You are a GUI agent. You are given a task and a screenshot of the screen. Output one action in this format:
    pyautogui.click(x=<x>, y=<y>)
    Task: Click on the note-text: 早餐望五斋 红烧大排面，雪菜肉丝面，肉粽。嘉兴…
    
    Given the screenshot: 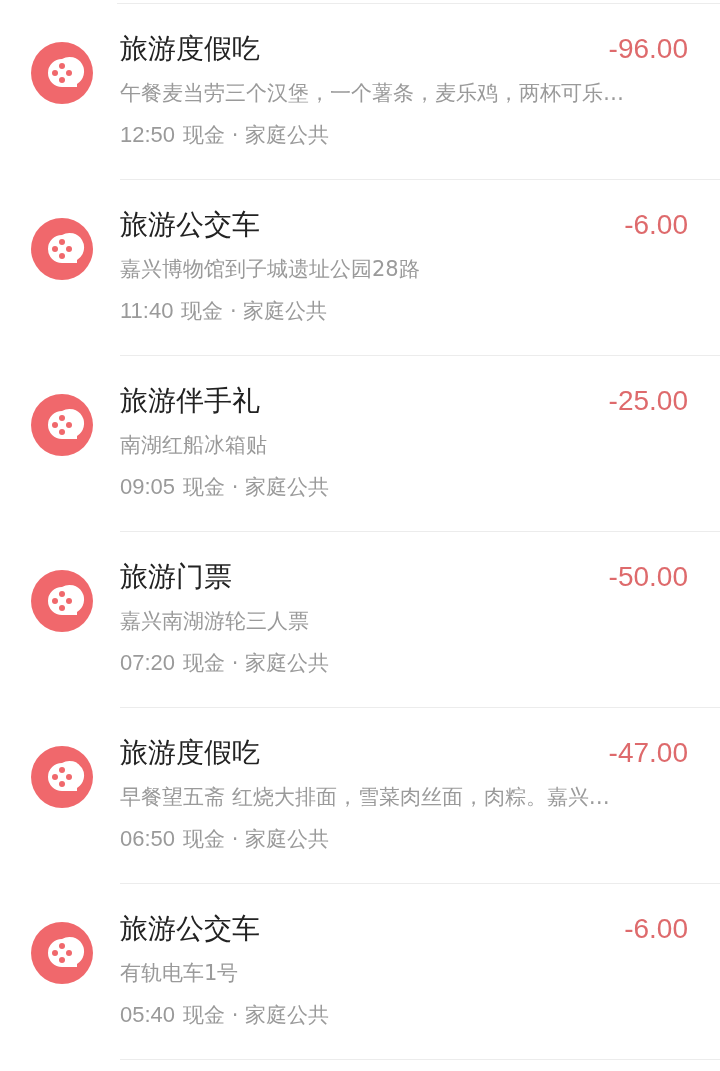 What is the action you would take?
    pyautogui.click(x=365, y=797)
    